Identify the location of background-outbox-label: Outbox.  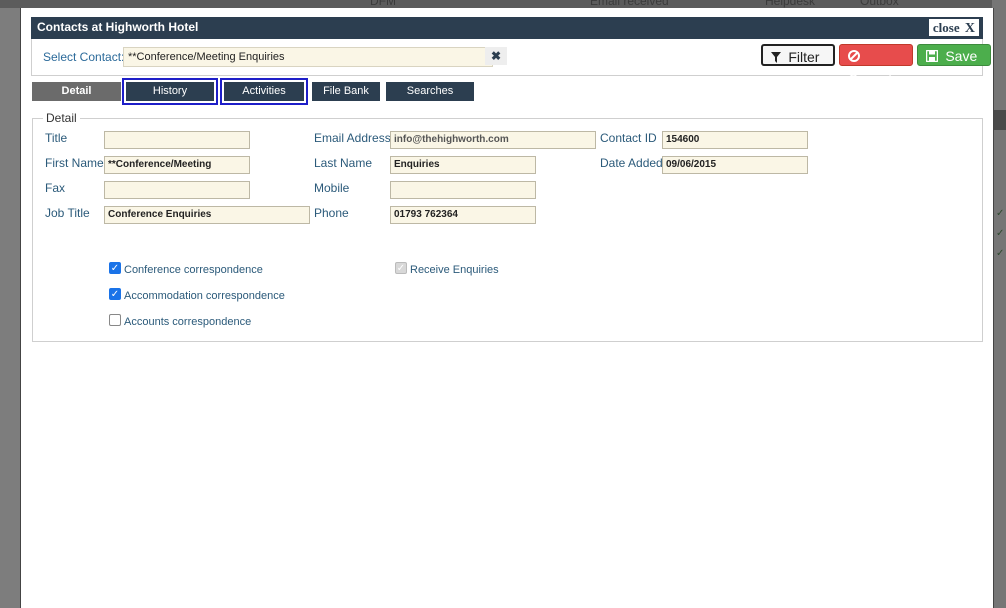
(879, 4).